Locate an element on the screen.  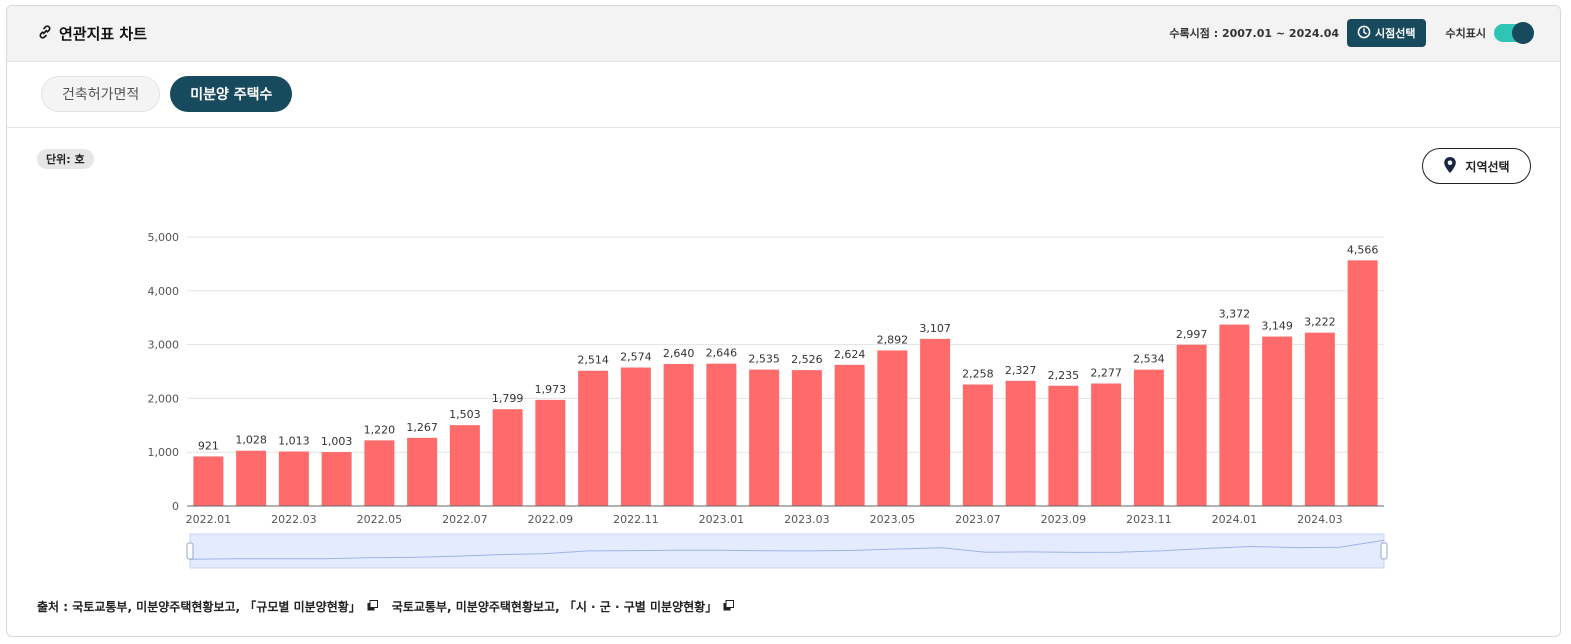
source-link-2: 국토교통부, 미분양주택현황보고, 「시 · 군 · 구별 미분양현황」 is located at coordinates (554, 606).